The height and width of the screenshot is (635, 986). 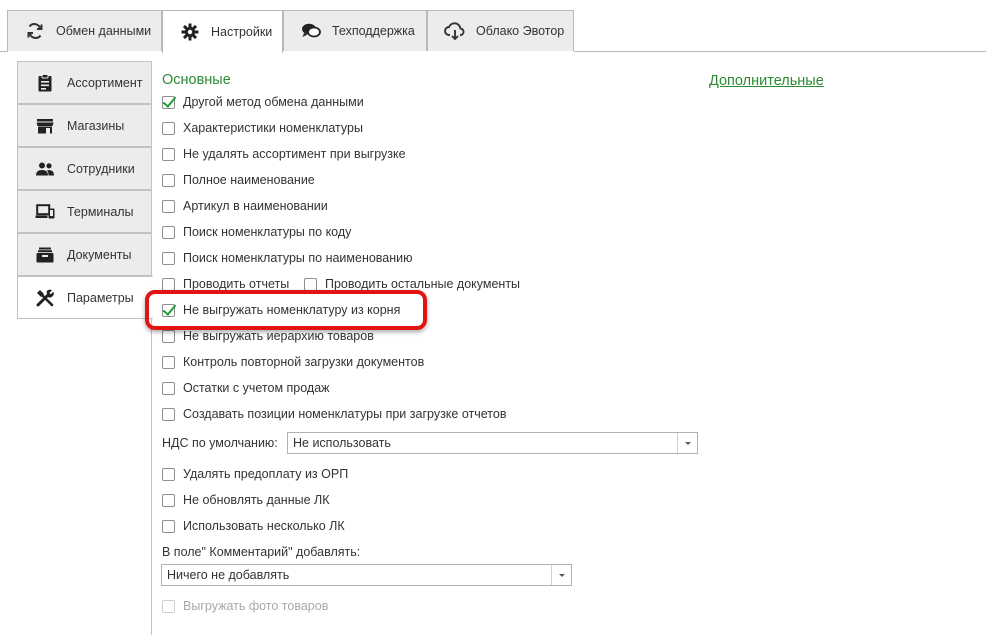 I want to click on option-label: Проводить отчеты, so click(x=236, y=284).